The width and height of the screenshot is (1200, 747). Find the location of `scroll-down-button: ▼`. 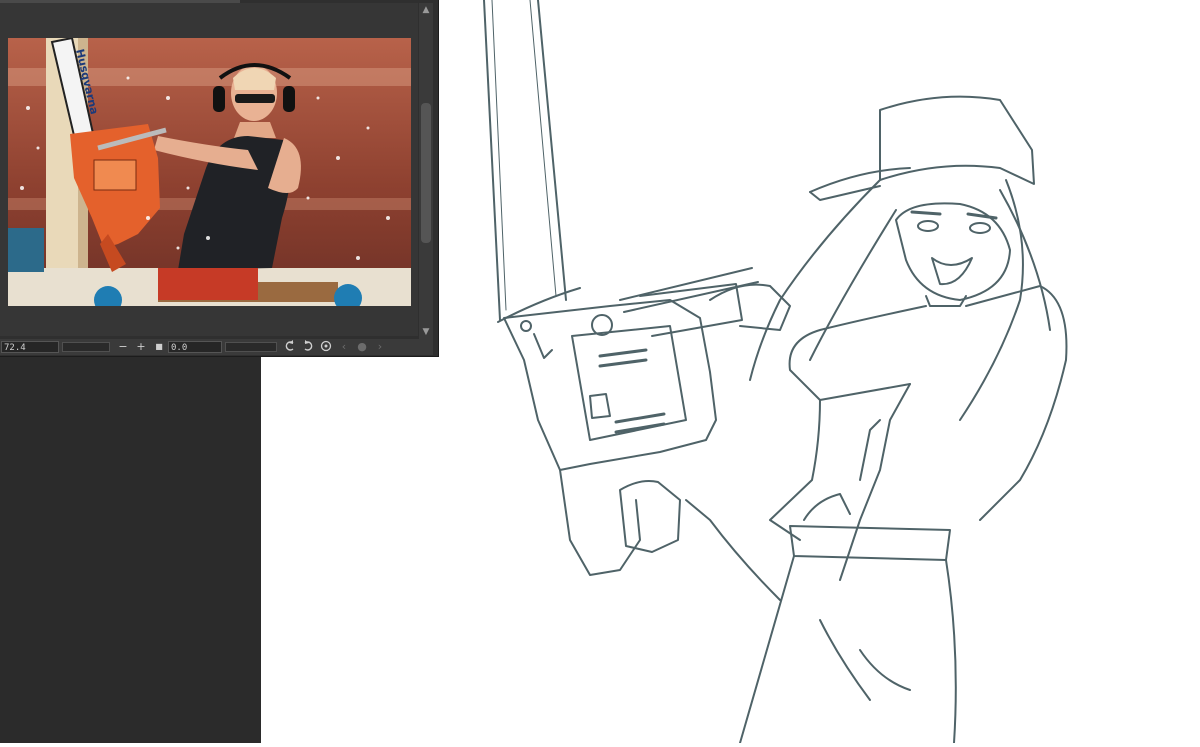

scroll-down-button: ▼ is located at coordinates (426, 332).